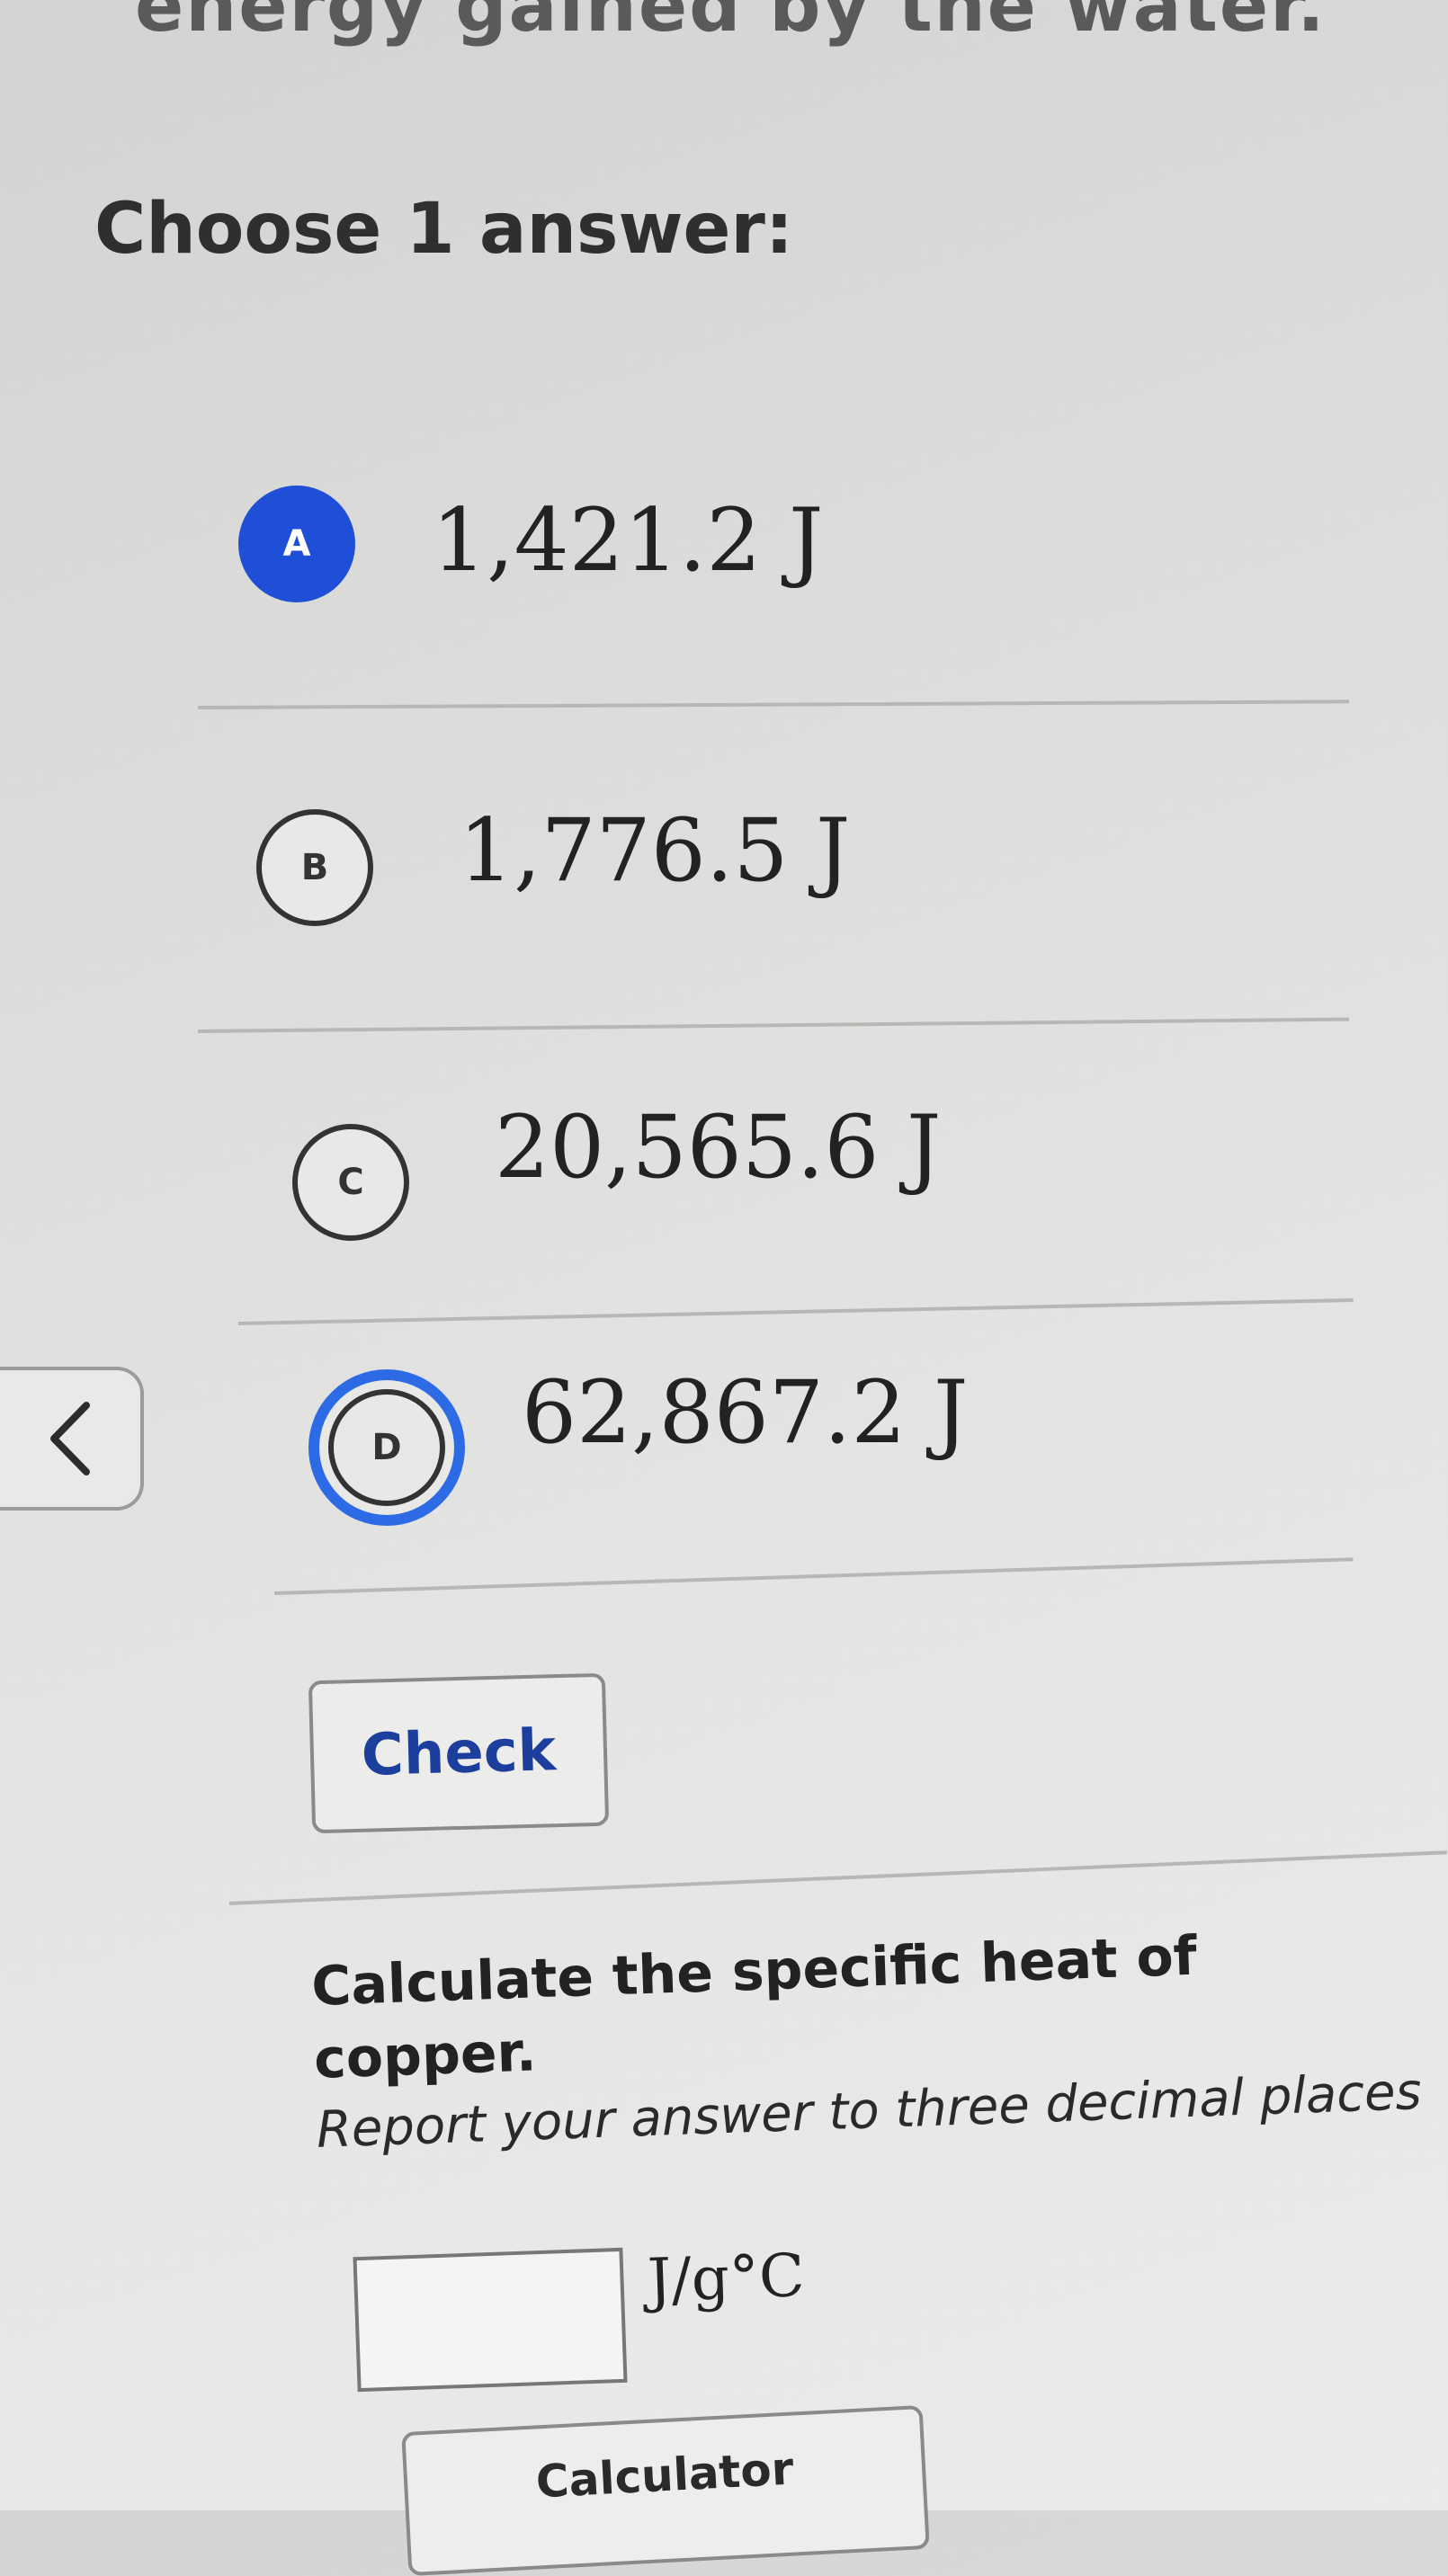 The image size is (1448, 2576). I want to click on choice-c: C 20,565.6 J, so click(724, 1173).